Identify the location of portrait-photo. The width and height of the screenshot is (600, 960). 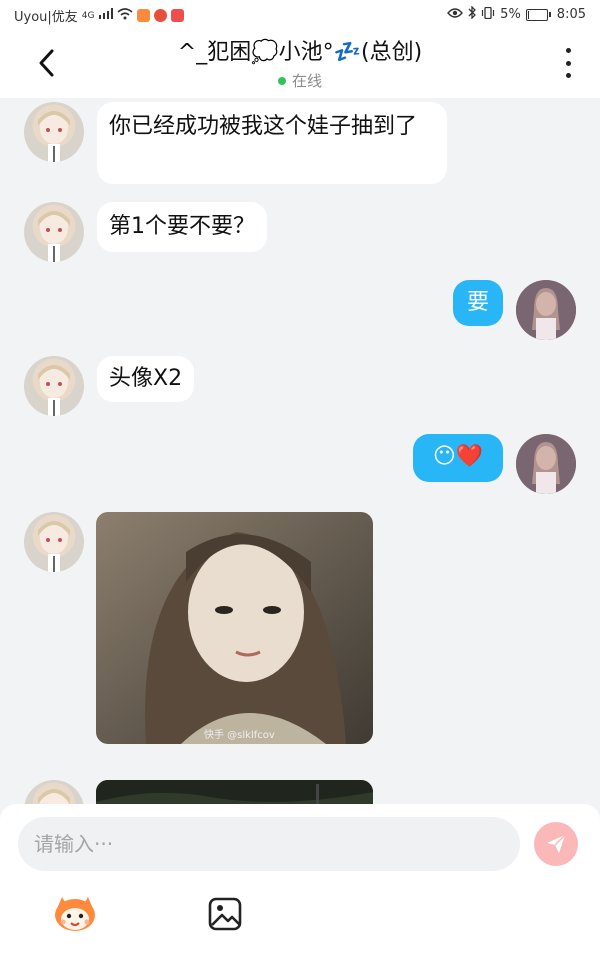
(234, 628).